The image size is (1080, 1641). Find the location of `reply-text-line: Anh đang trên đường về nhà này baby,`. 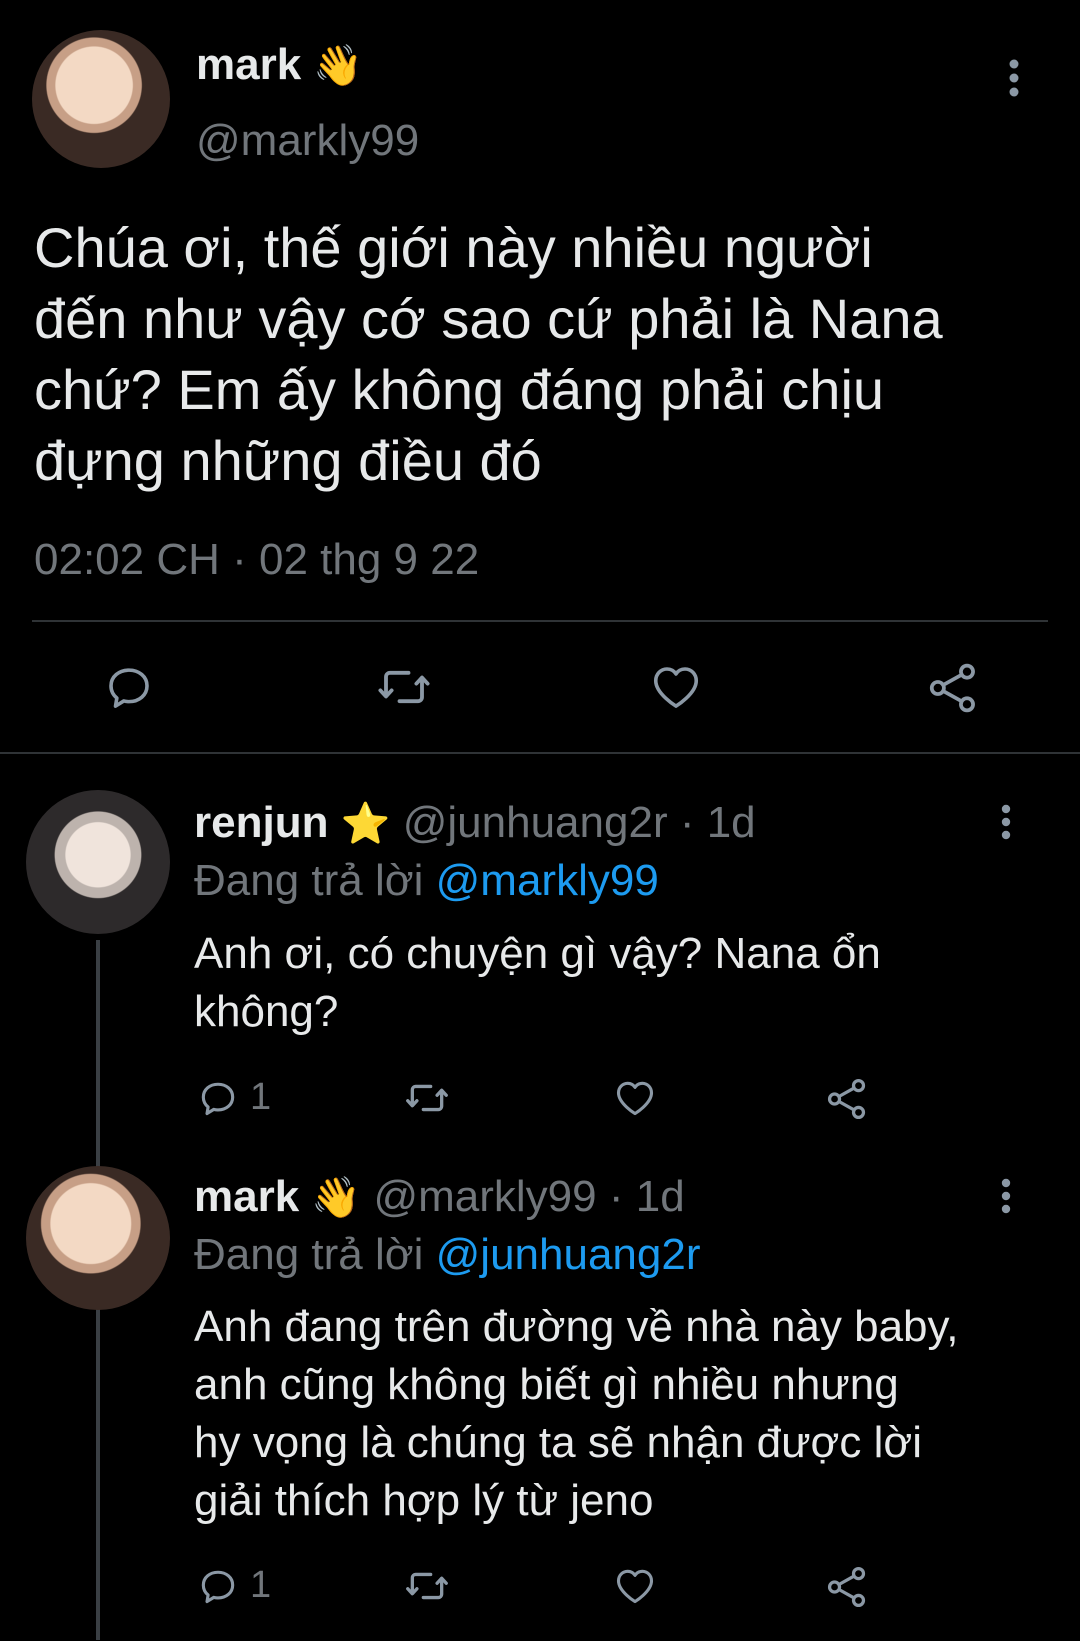

reply-text-line: Anh đang trên đường về nhà này baby, is located at coordinates (576, 1326).